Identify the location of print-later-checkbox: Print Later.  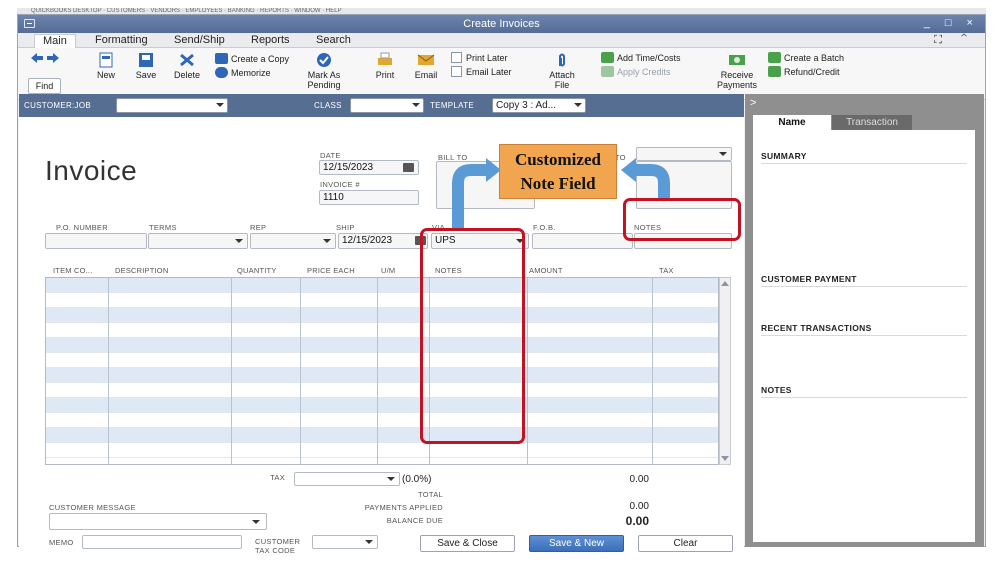
(479, 58).